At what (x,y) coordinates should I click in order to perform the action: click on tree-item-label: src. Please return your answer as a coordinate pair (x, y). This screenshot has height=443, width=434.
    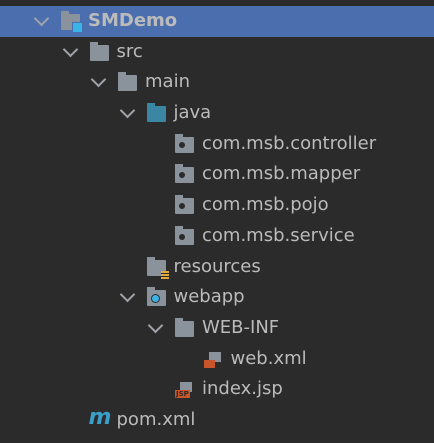
    Looking at the image, I should click on (129, 51).